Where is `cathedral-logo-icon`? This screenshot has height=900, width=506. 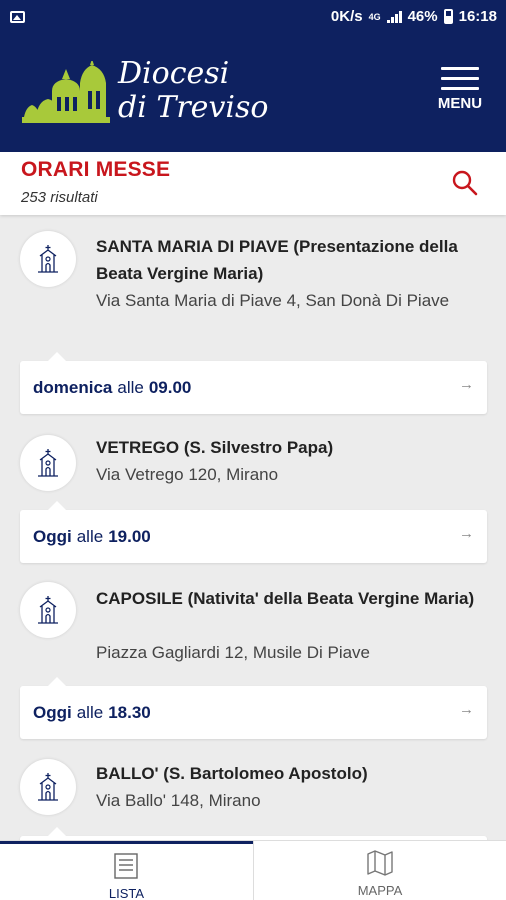
cathedral-logo-icon is located at coordinates (66, 93).